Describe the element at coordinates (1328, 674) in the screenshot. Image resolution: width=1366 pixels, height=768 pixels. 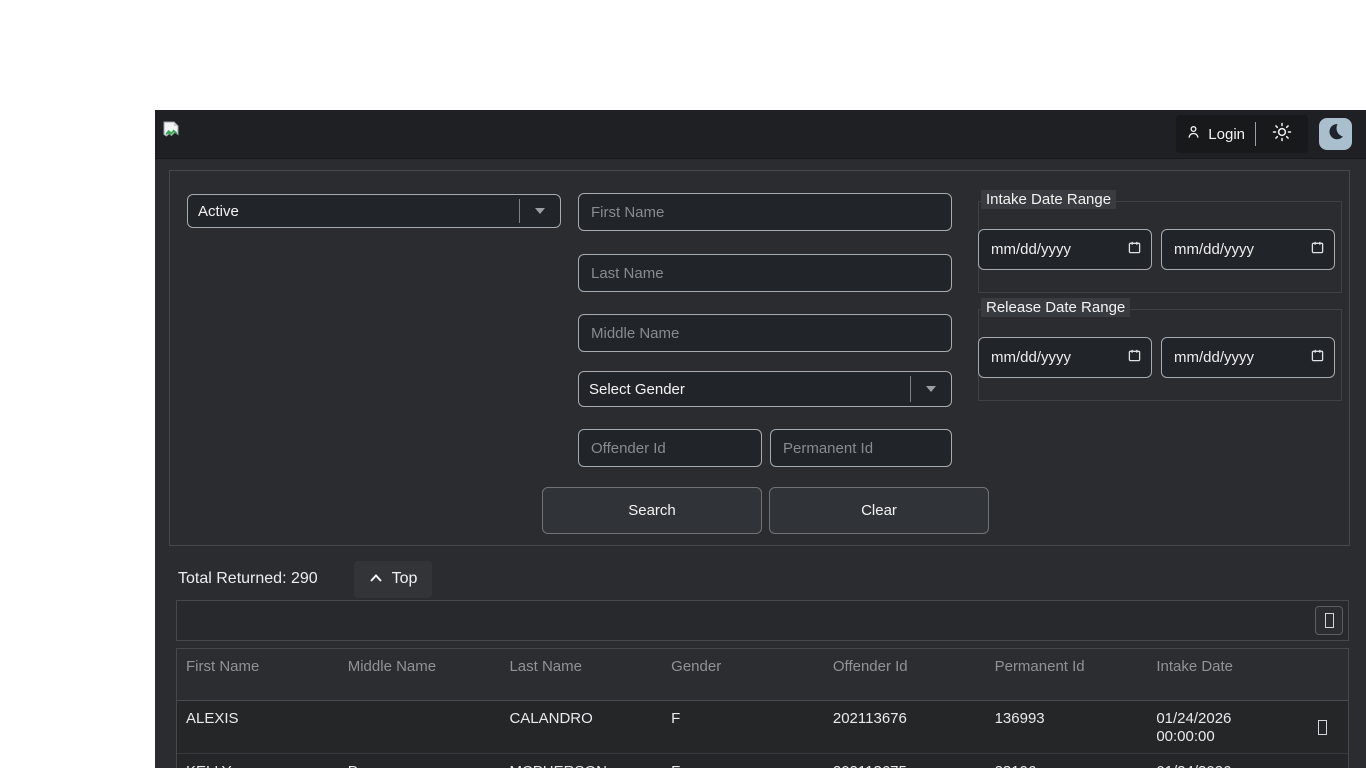
I see `header-action-column` at that location.